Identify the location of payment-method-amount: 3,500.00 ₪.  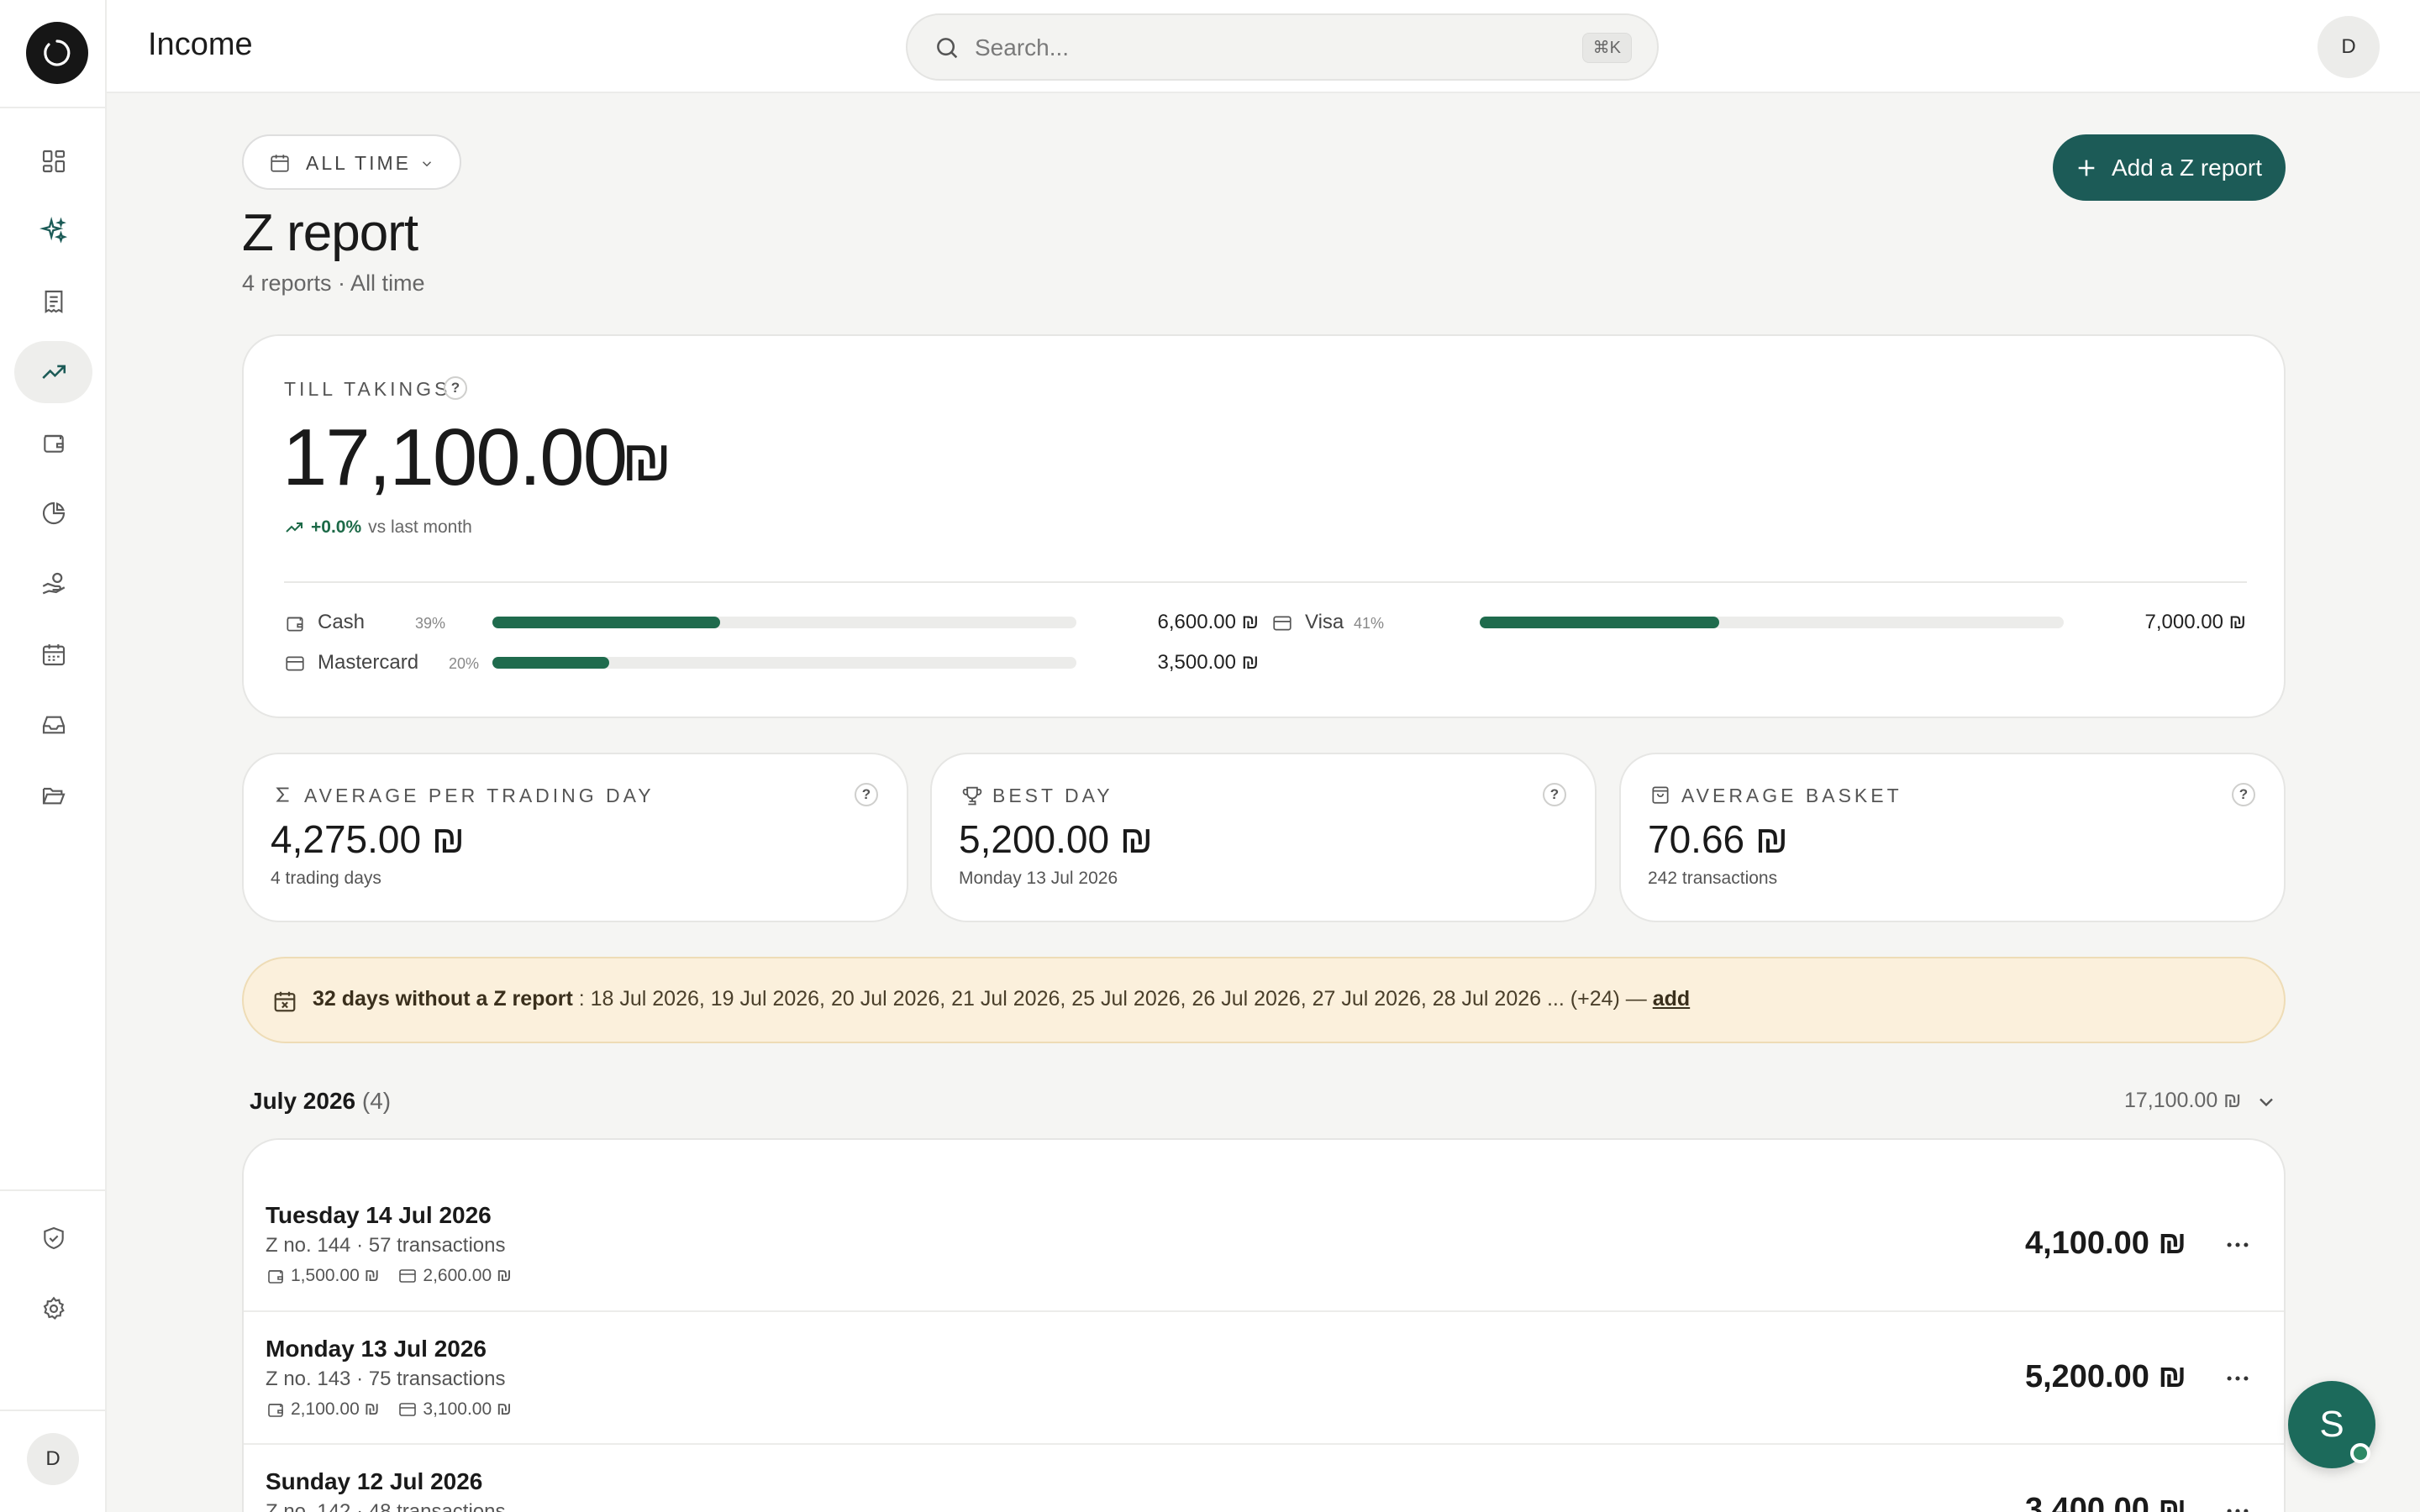
(1208, 662).